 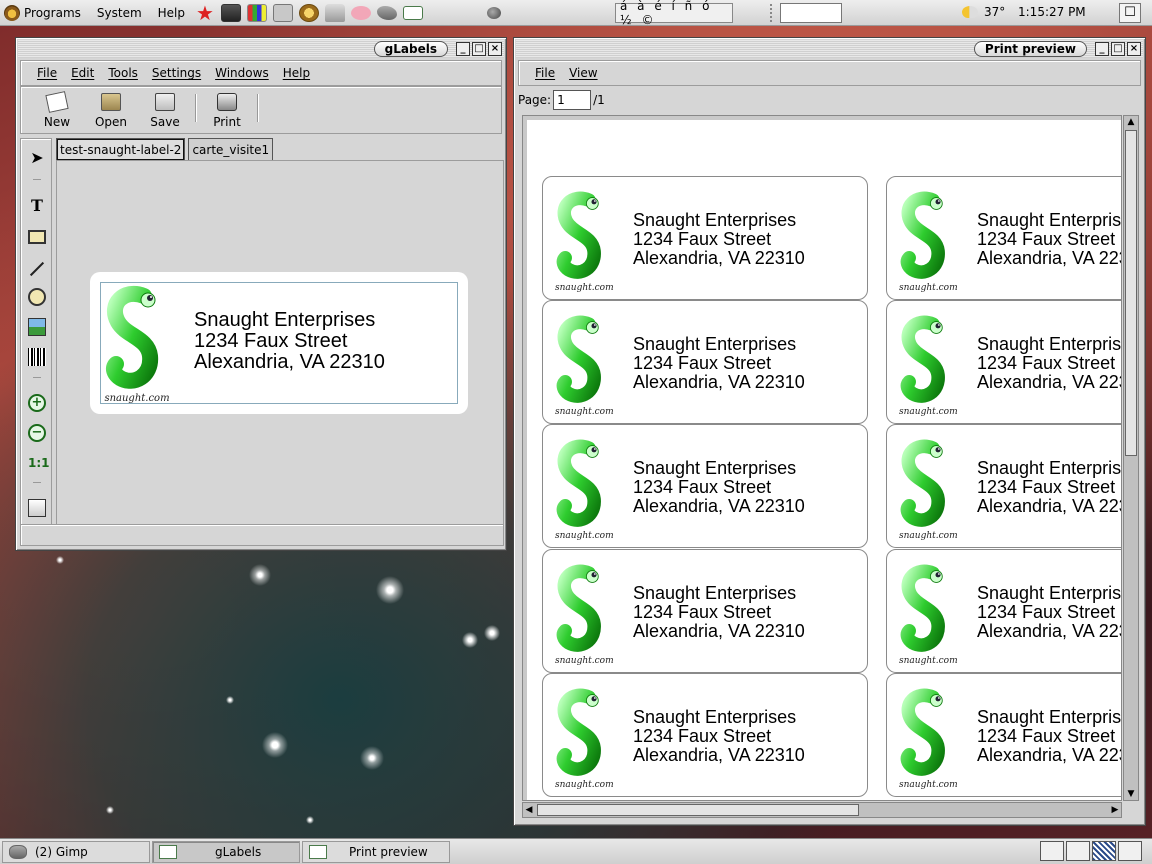 What do you see at coordinates (494, 12) in the screenshot?
I see `mouse-icon` at bounding box center [494, 12].